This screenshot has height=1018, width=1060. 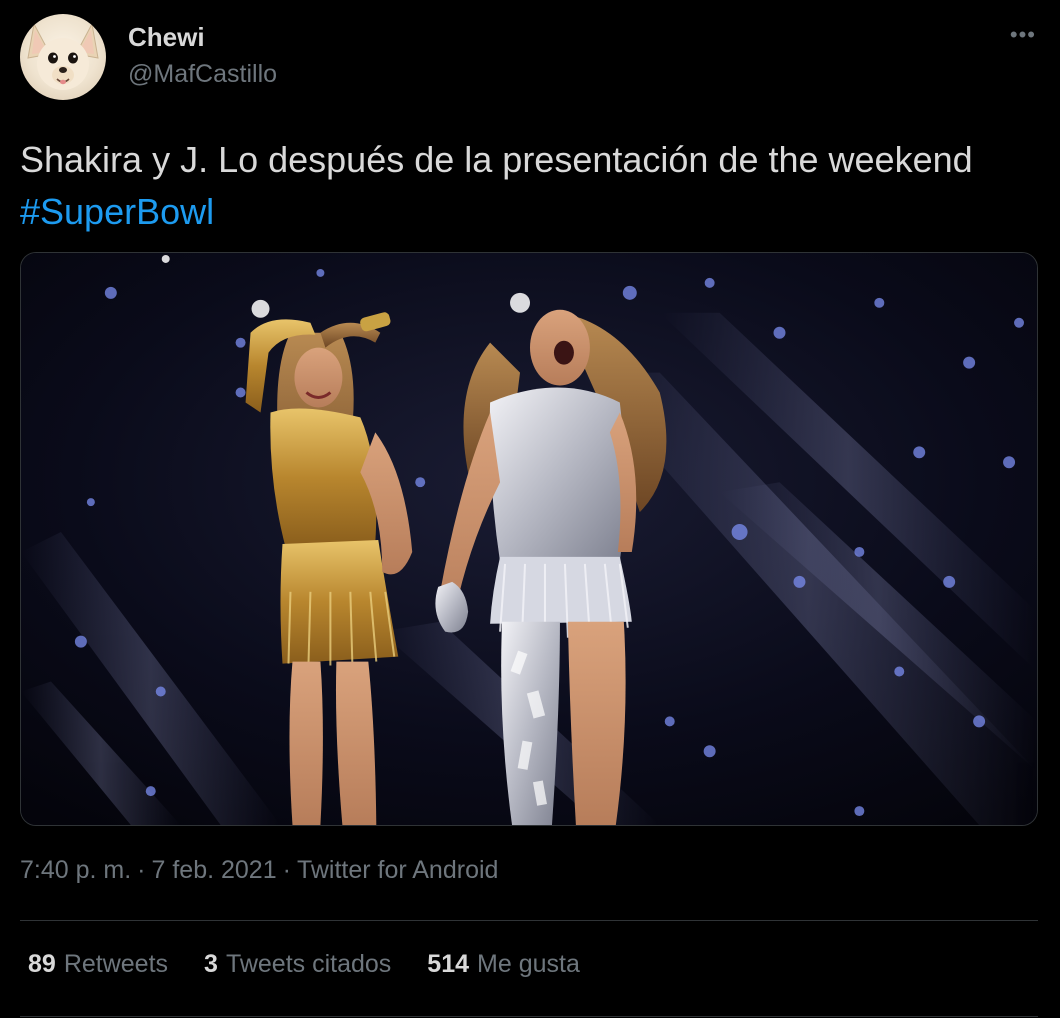 I want to click on tweet-stats: 89 Retweets 3 Tweets citados 514 Me gusta, so click(x=304, y=964).